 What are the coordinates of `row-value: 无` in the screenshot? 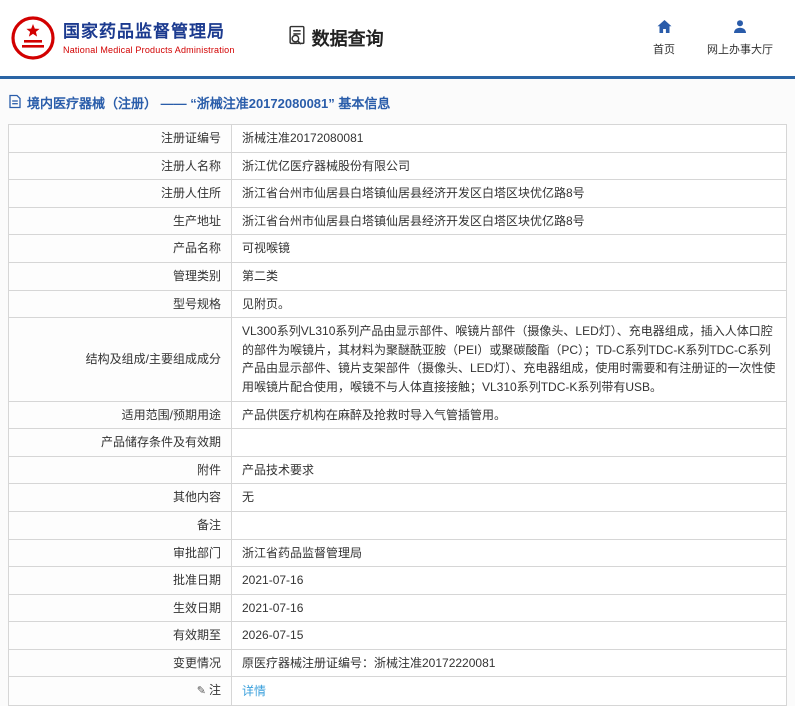 It's located at (509, 497).